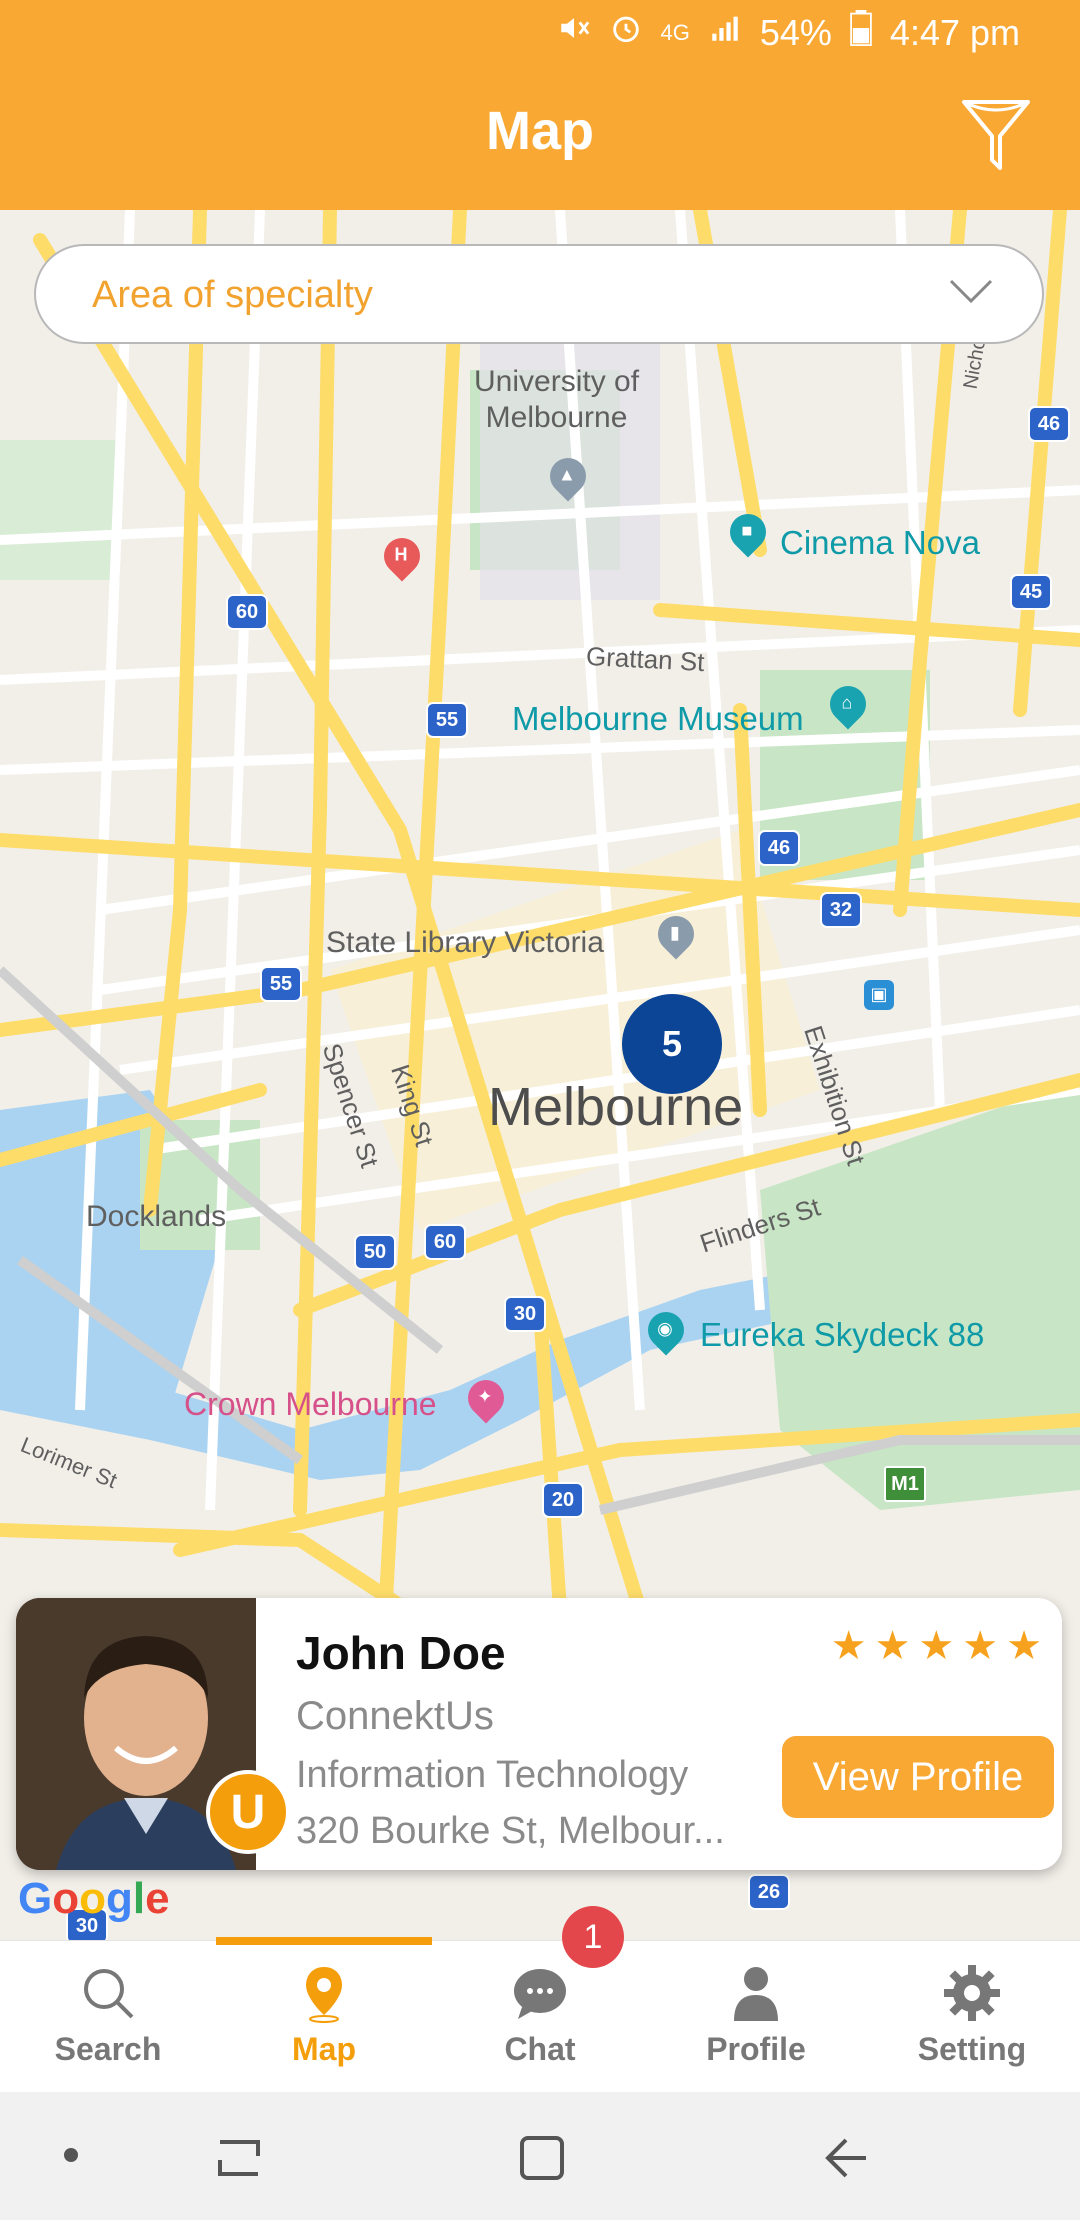 This screenshot has width=1080, height=2220. I want to click on chat-unread-badge: 1, so click(593, 1937).